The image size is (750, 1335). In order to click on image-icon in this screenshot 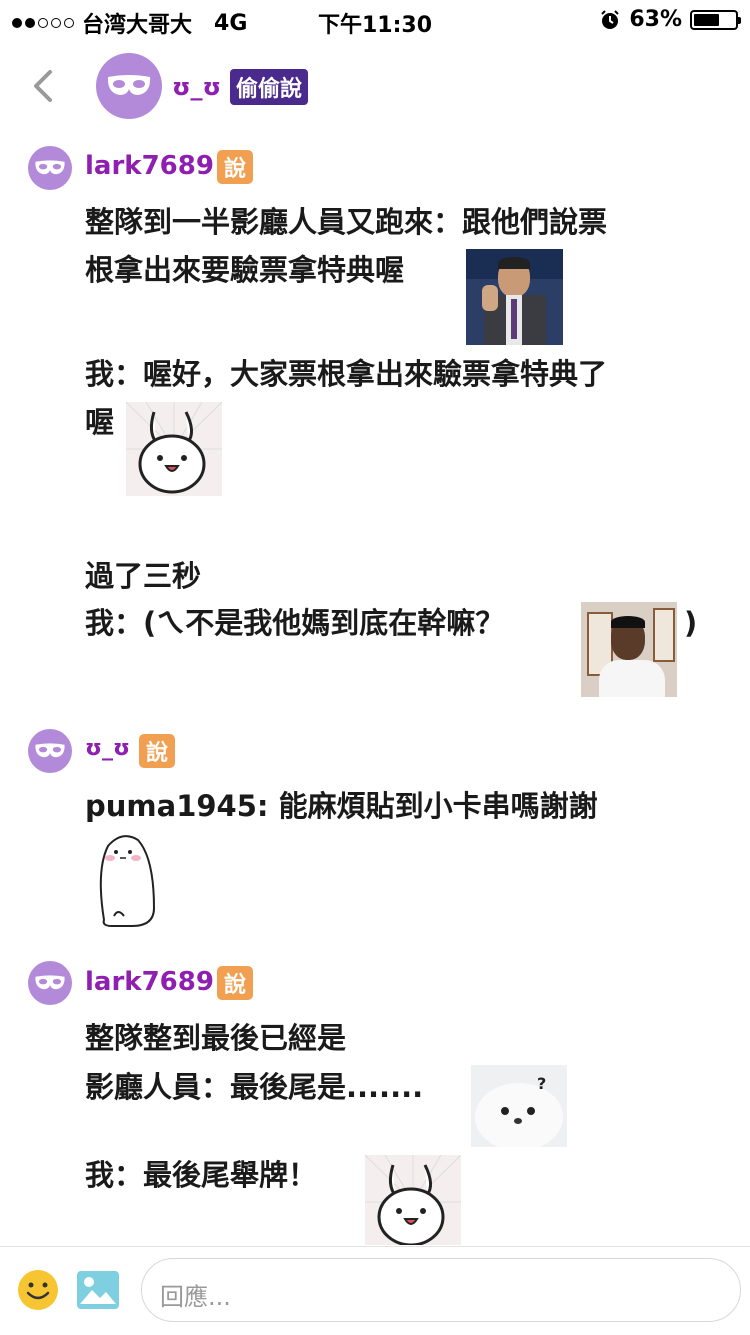, I will do `click(98, 1290)`.